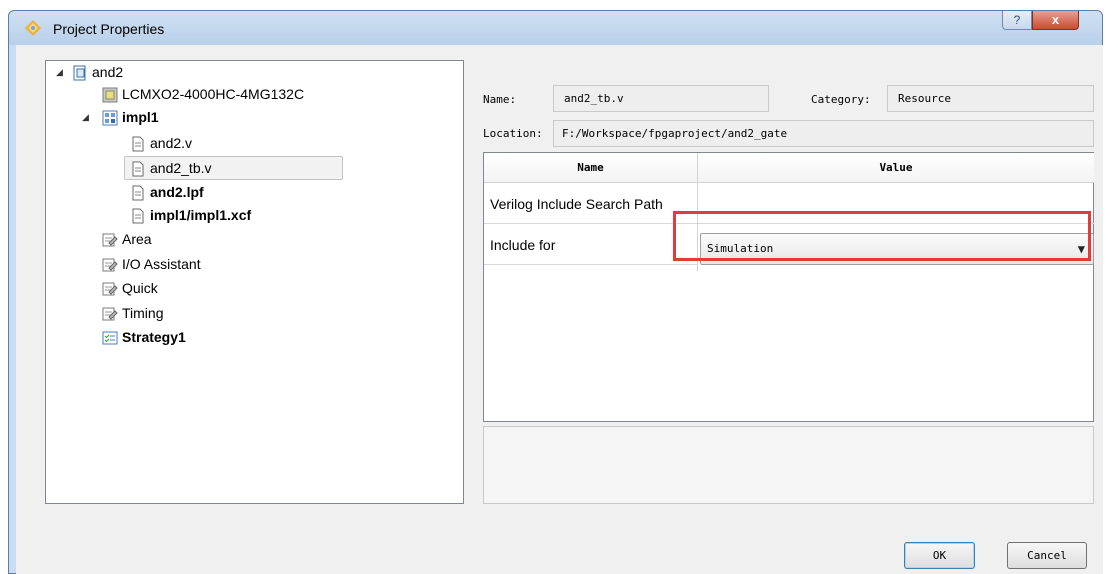 The image size is (1110, 574). Describe the element at coordinates (79, 73) in the screenshot. I see `project-icon` at that location.